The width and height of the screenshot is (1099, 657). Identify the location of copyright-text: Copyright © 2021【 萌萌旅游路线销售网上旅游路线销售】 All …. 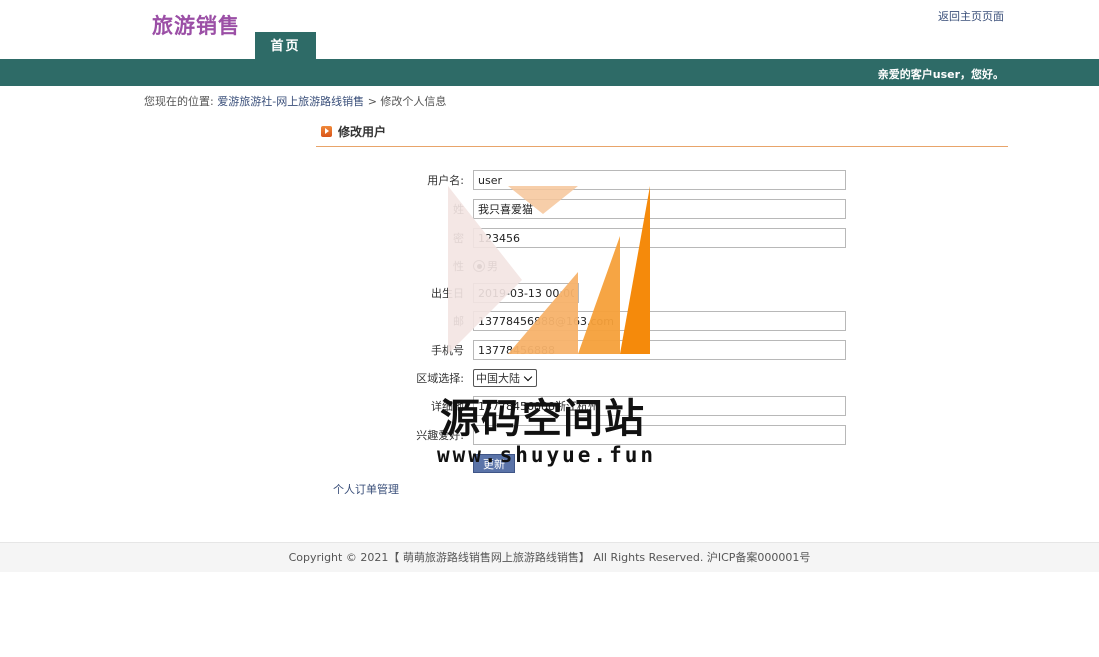
(549, 557).